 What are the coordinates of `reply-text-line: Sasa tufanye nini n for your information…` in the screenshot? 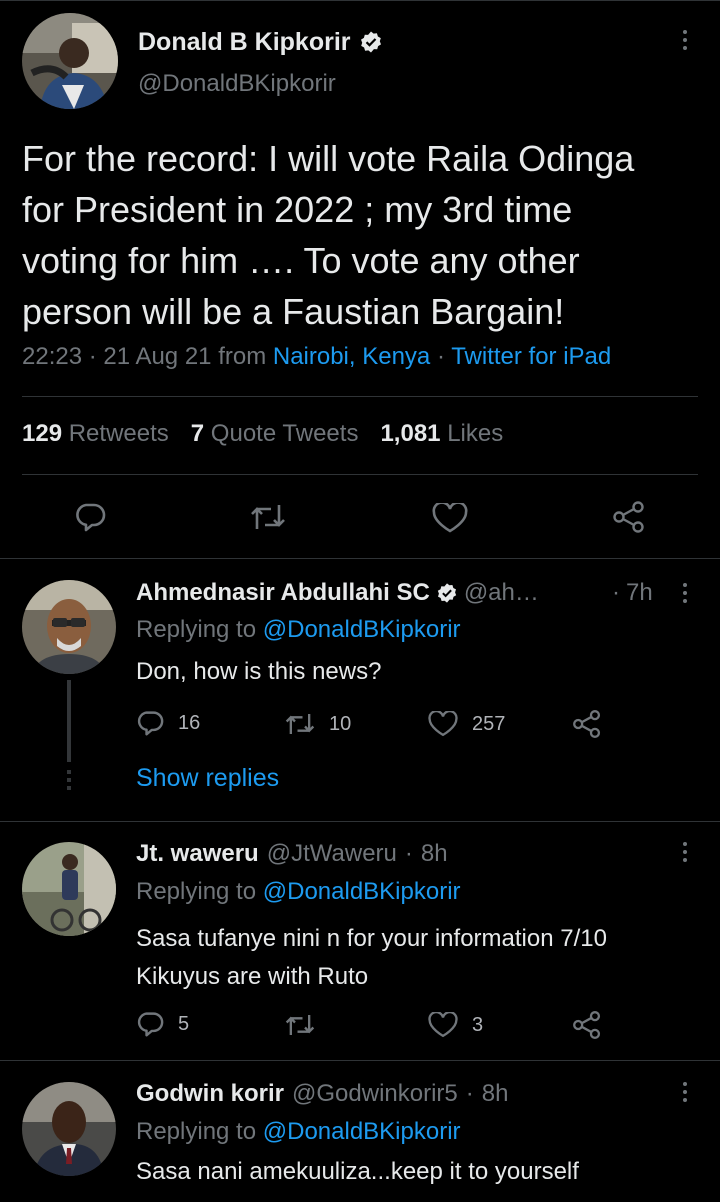 It's located at (371, 938).